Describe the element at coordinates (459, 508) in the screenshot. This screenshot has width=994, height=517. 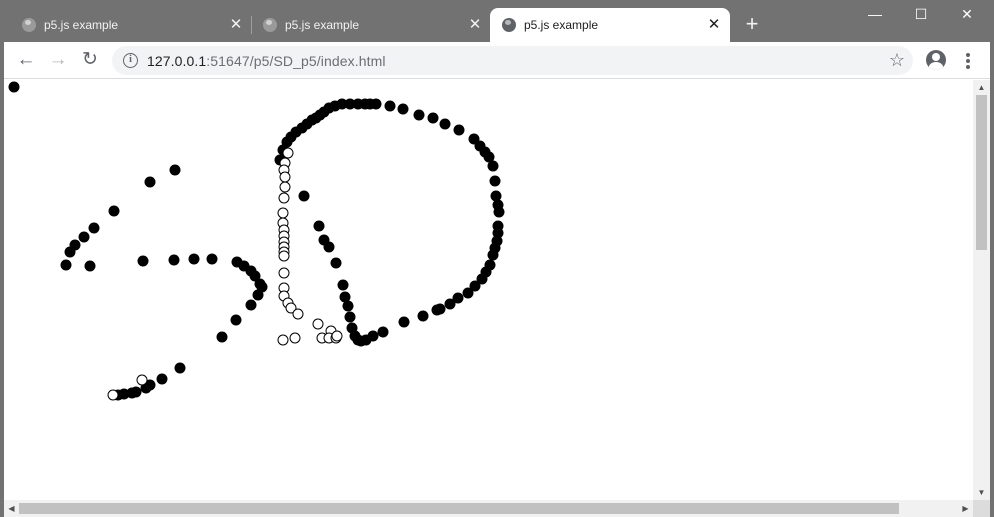
I see `horizontal-scroll-thumb` at that location.